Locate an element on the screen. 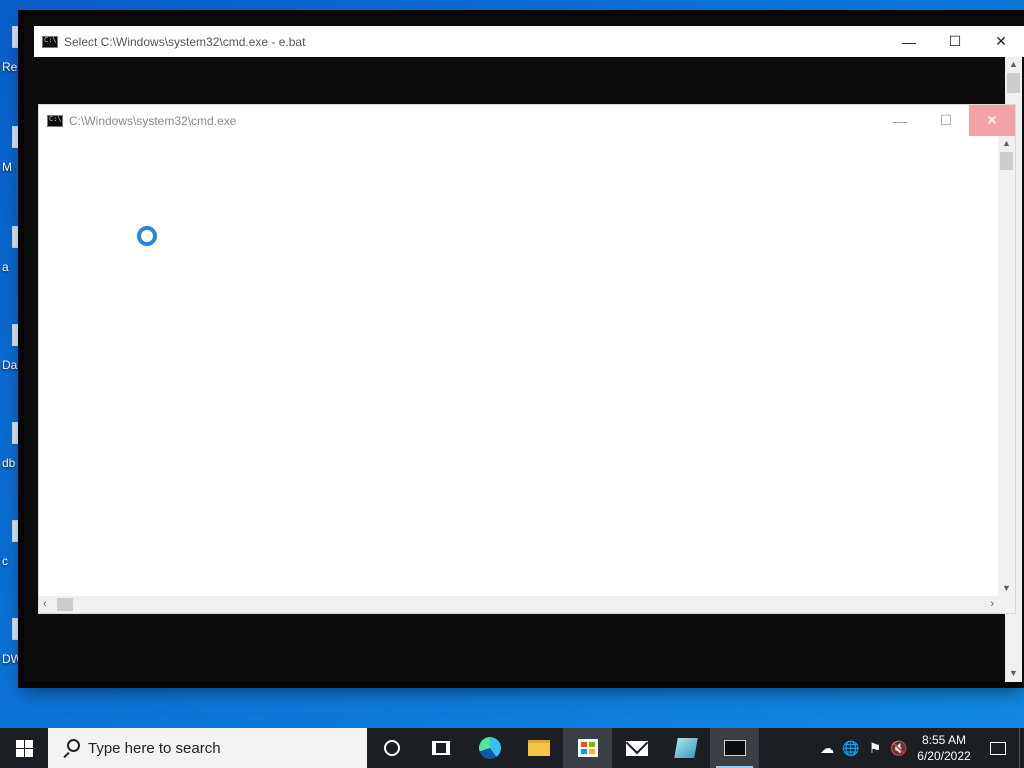 The width and height of the screenshot is (1024, 768). store-button is located at coordinates (587, 748).